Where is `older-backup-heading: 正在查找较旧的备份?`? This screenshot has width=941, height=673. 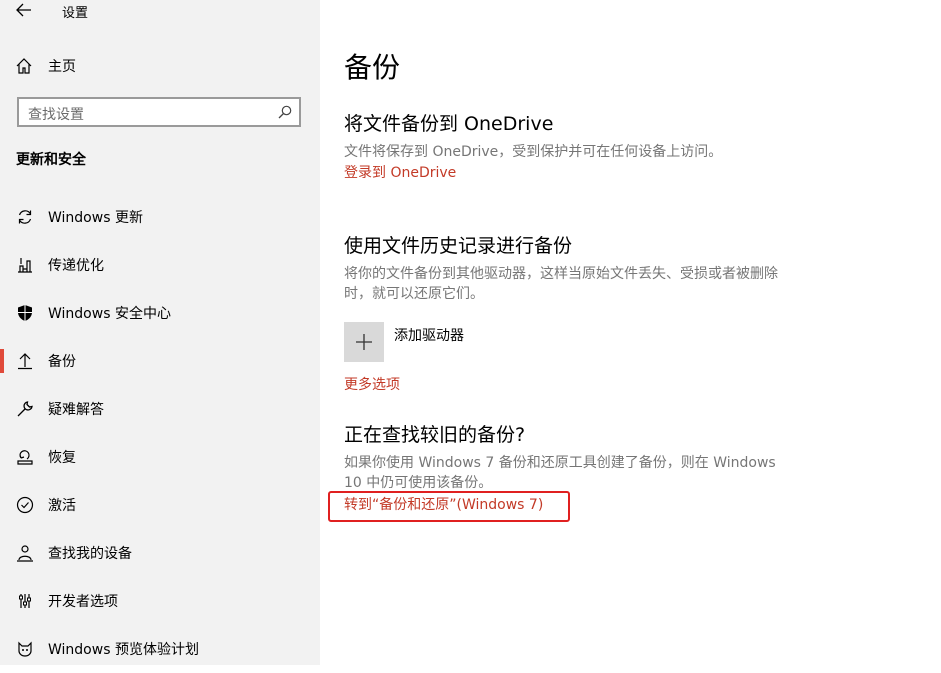
older-backup-heading: 正在查找较旧的备份? is located at coordinates (435, 435).